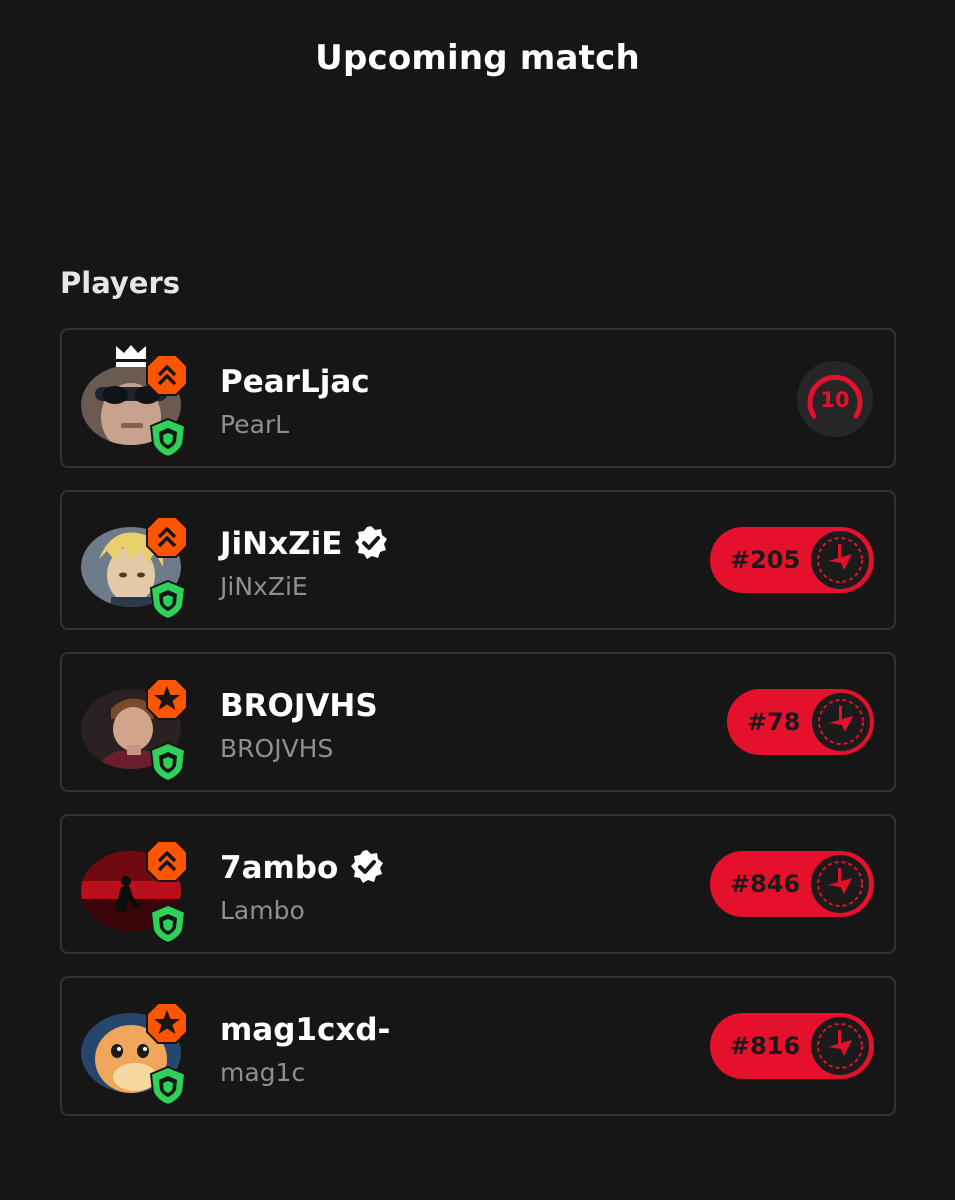 This screenshot has height=1200, width=955. What do you see at coordinates (478, 560) in the screenshot?
I see `player-card: JiNxZiE JiNxZiE #205` at bounding box center [478, 560].